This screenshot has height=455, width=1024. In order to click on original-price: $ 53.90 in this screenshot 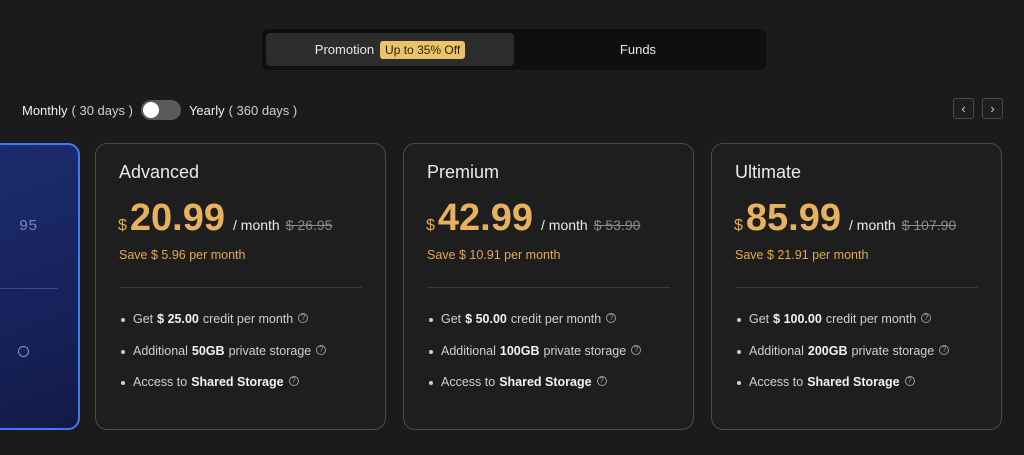, I will do `click(617, 225)`.